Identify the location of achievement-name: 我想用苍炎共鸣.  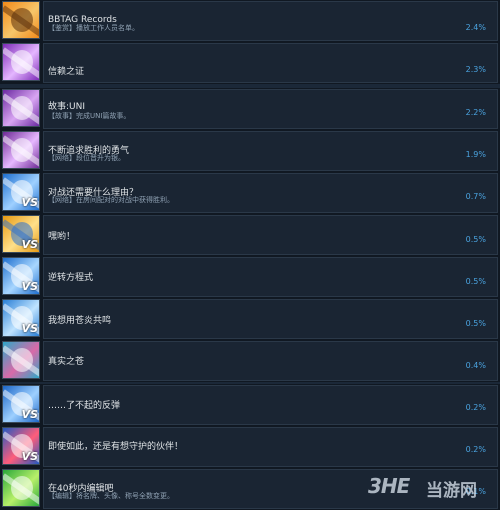
(80, 321).